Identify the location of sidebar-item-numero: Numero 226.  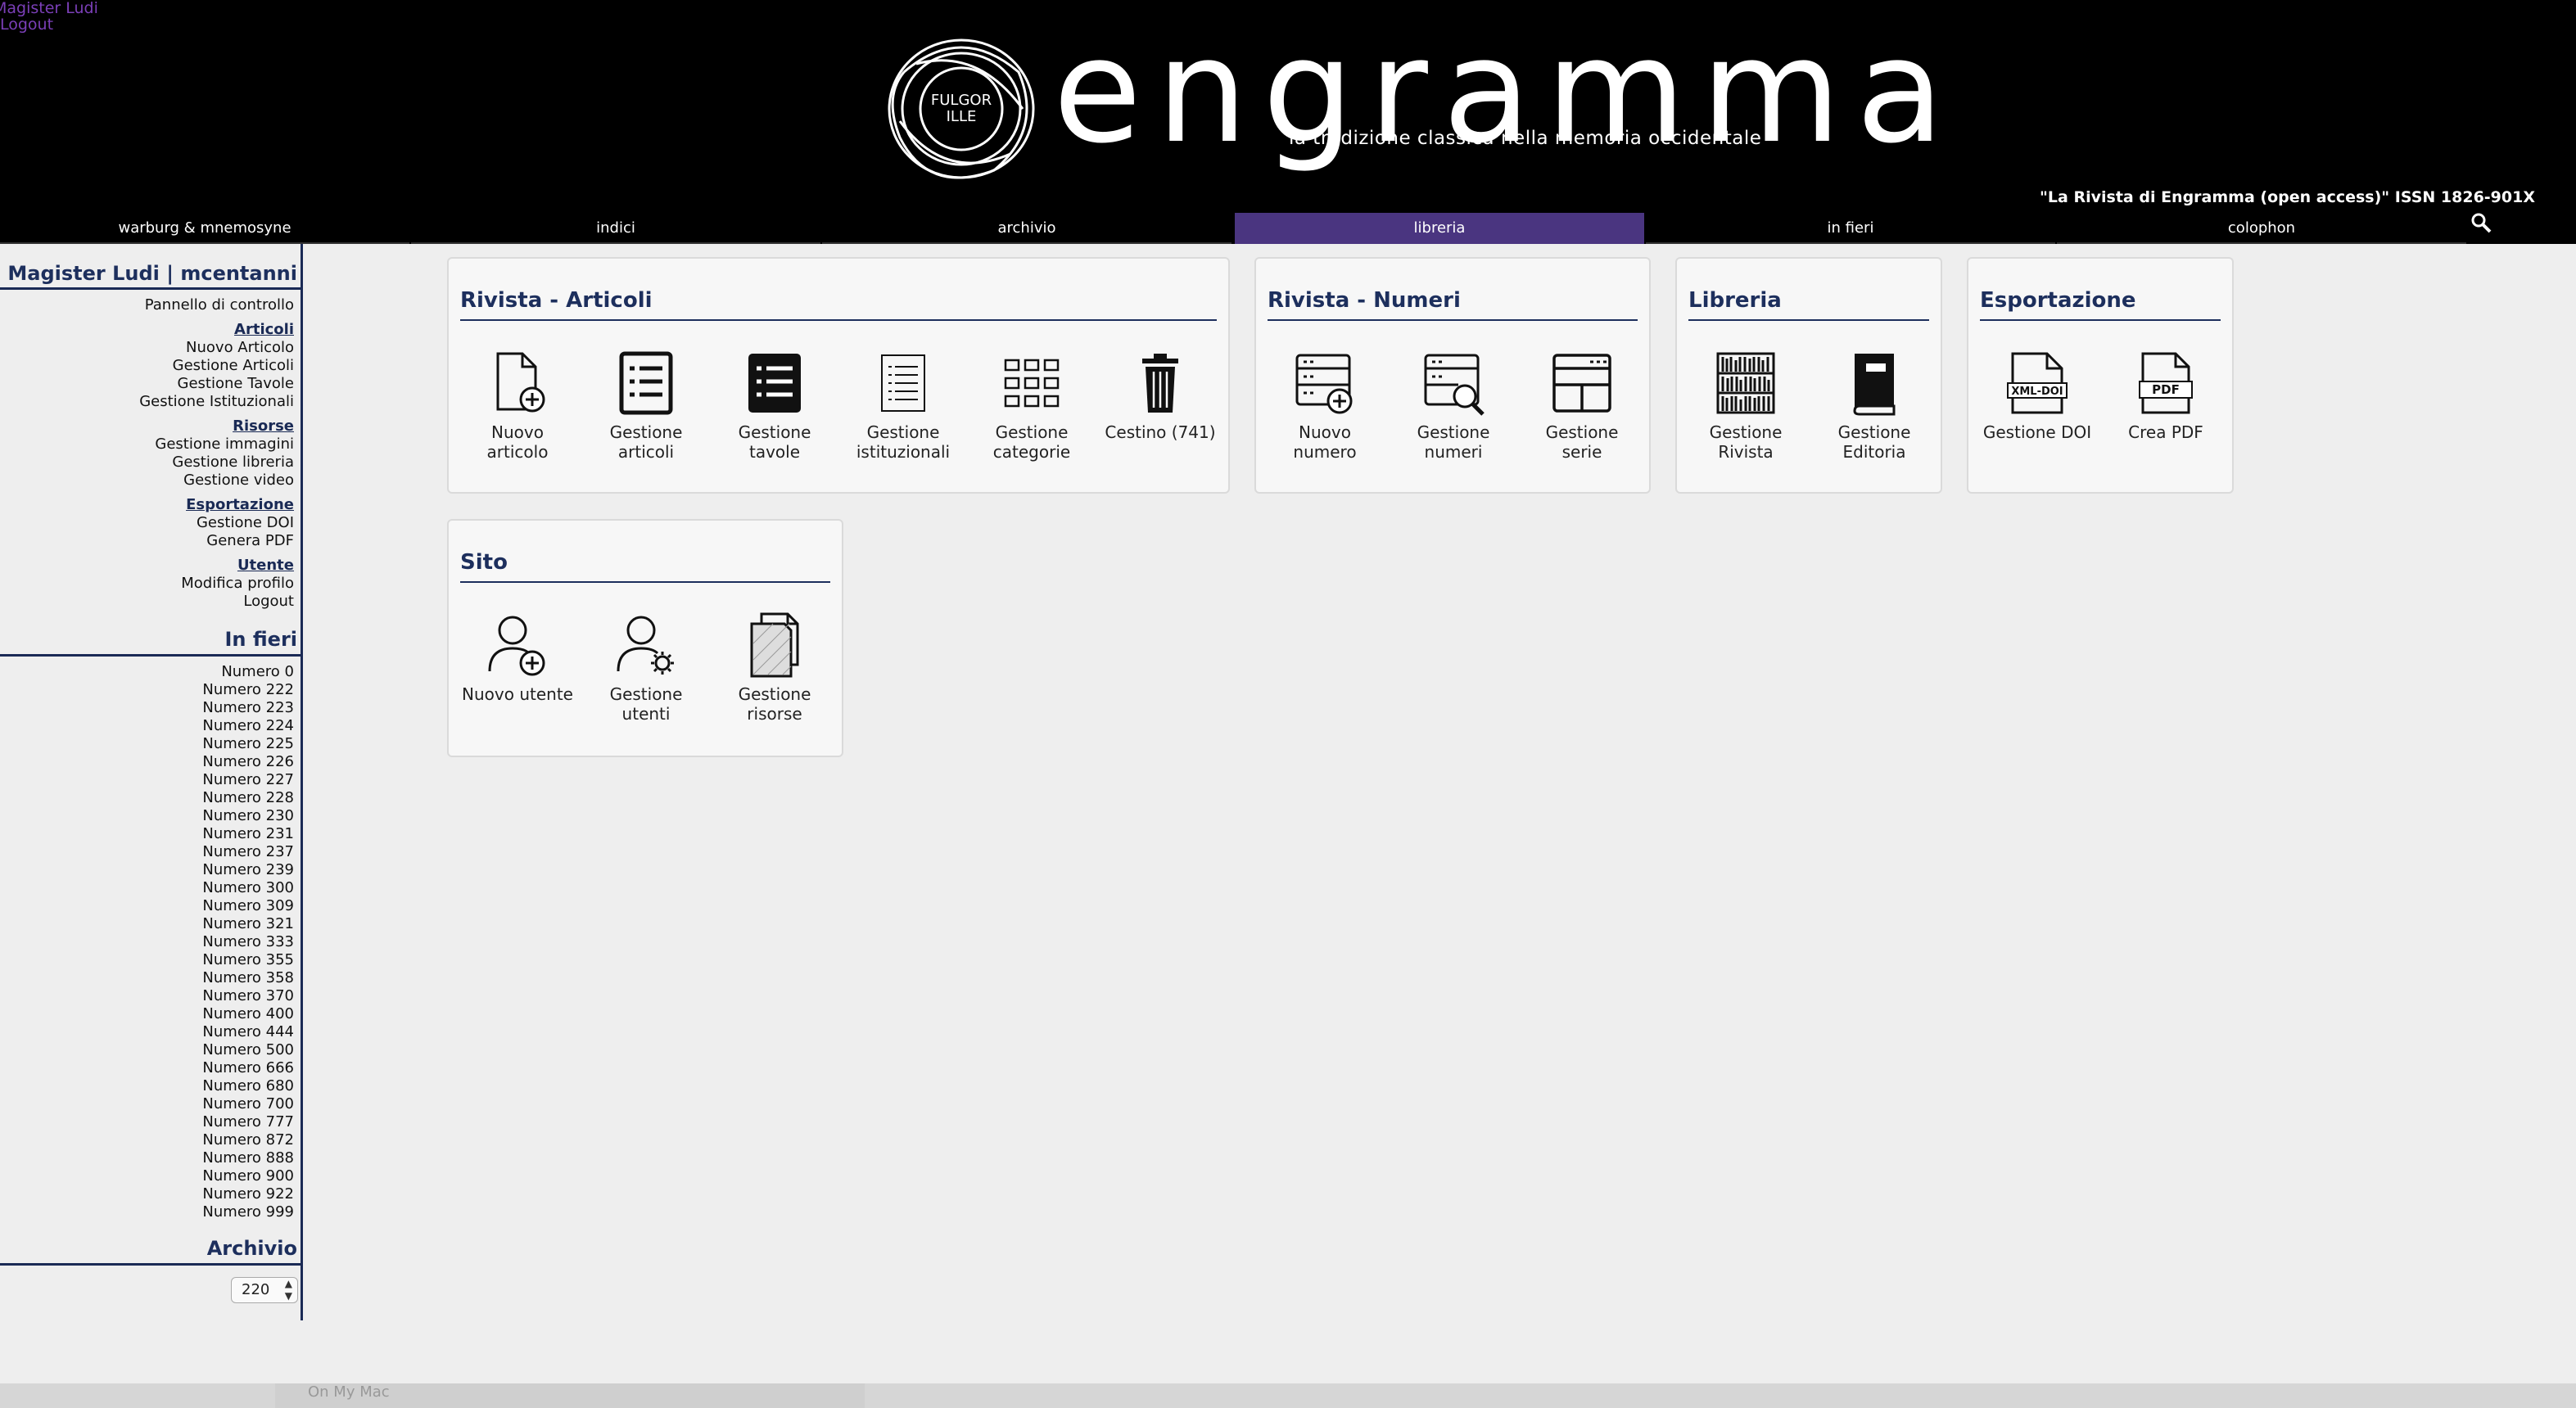
(248, 762).